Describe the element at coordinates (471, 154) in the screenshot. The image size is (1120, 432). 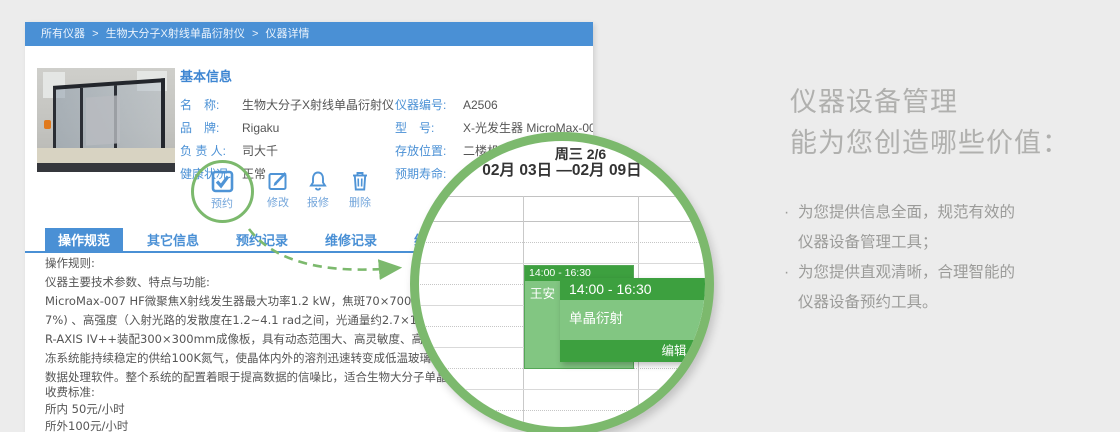
I see `calendar-day-tue: 周二 2/5` at that location.